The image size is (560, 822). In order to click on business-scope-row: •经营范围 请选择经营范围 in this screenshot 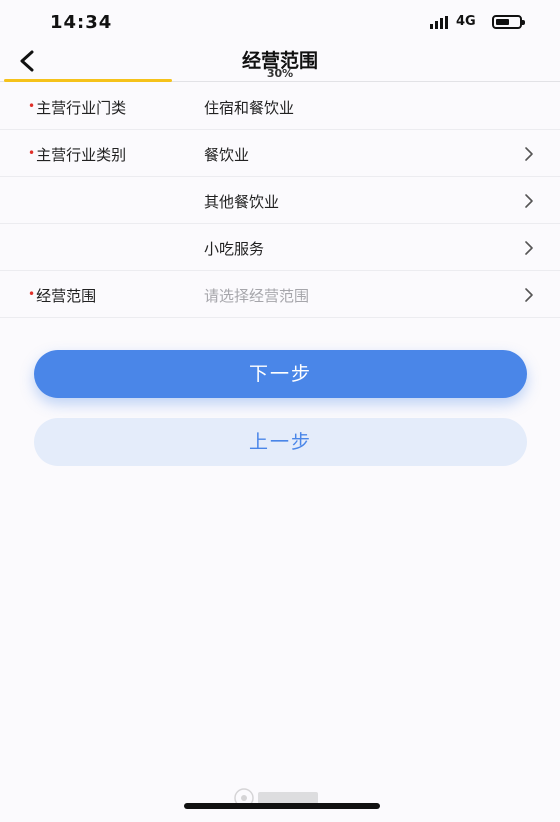, I will do `click(280, 294)`.